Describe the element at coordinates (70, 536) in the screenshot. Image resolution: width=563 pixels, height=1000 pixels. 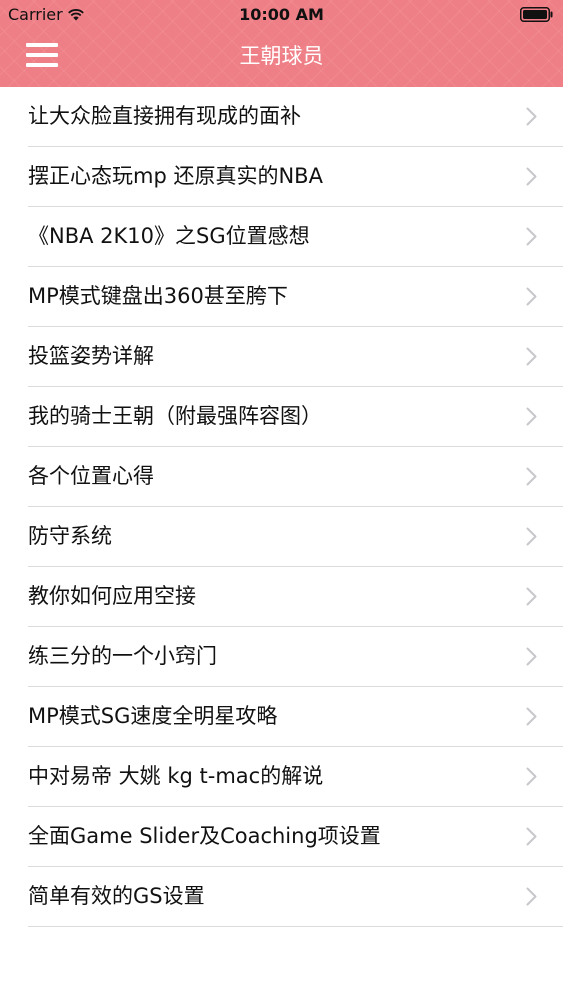
I see `list-item-label: 防守系统` at that location.